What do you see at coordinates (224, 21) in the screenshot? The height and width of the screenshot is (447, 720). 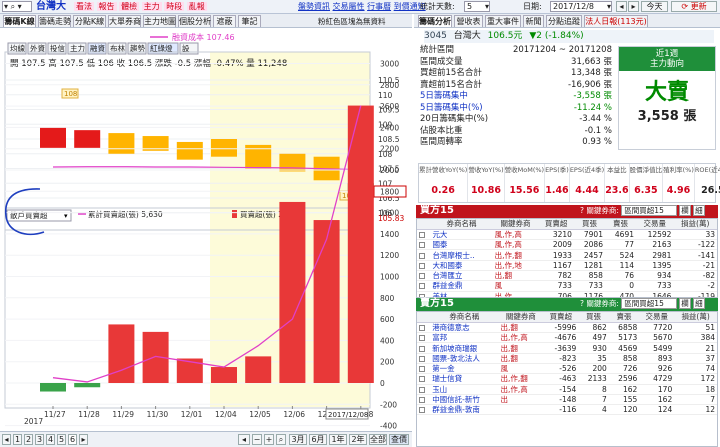 I see `tab-mask: 遮蔽` at bounding box center [224, 21].